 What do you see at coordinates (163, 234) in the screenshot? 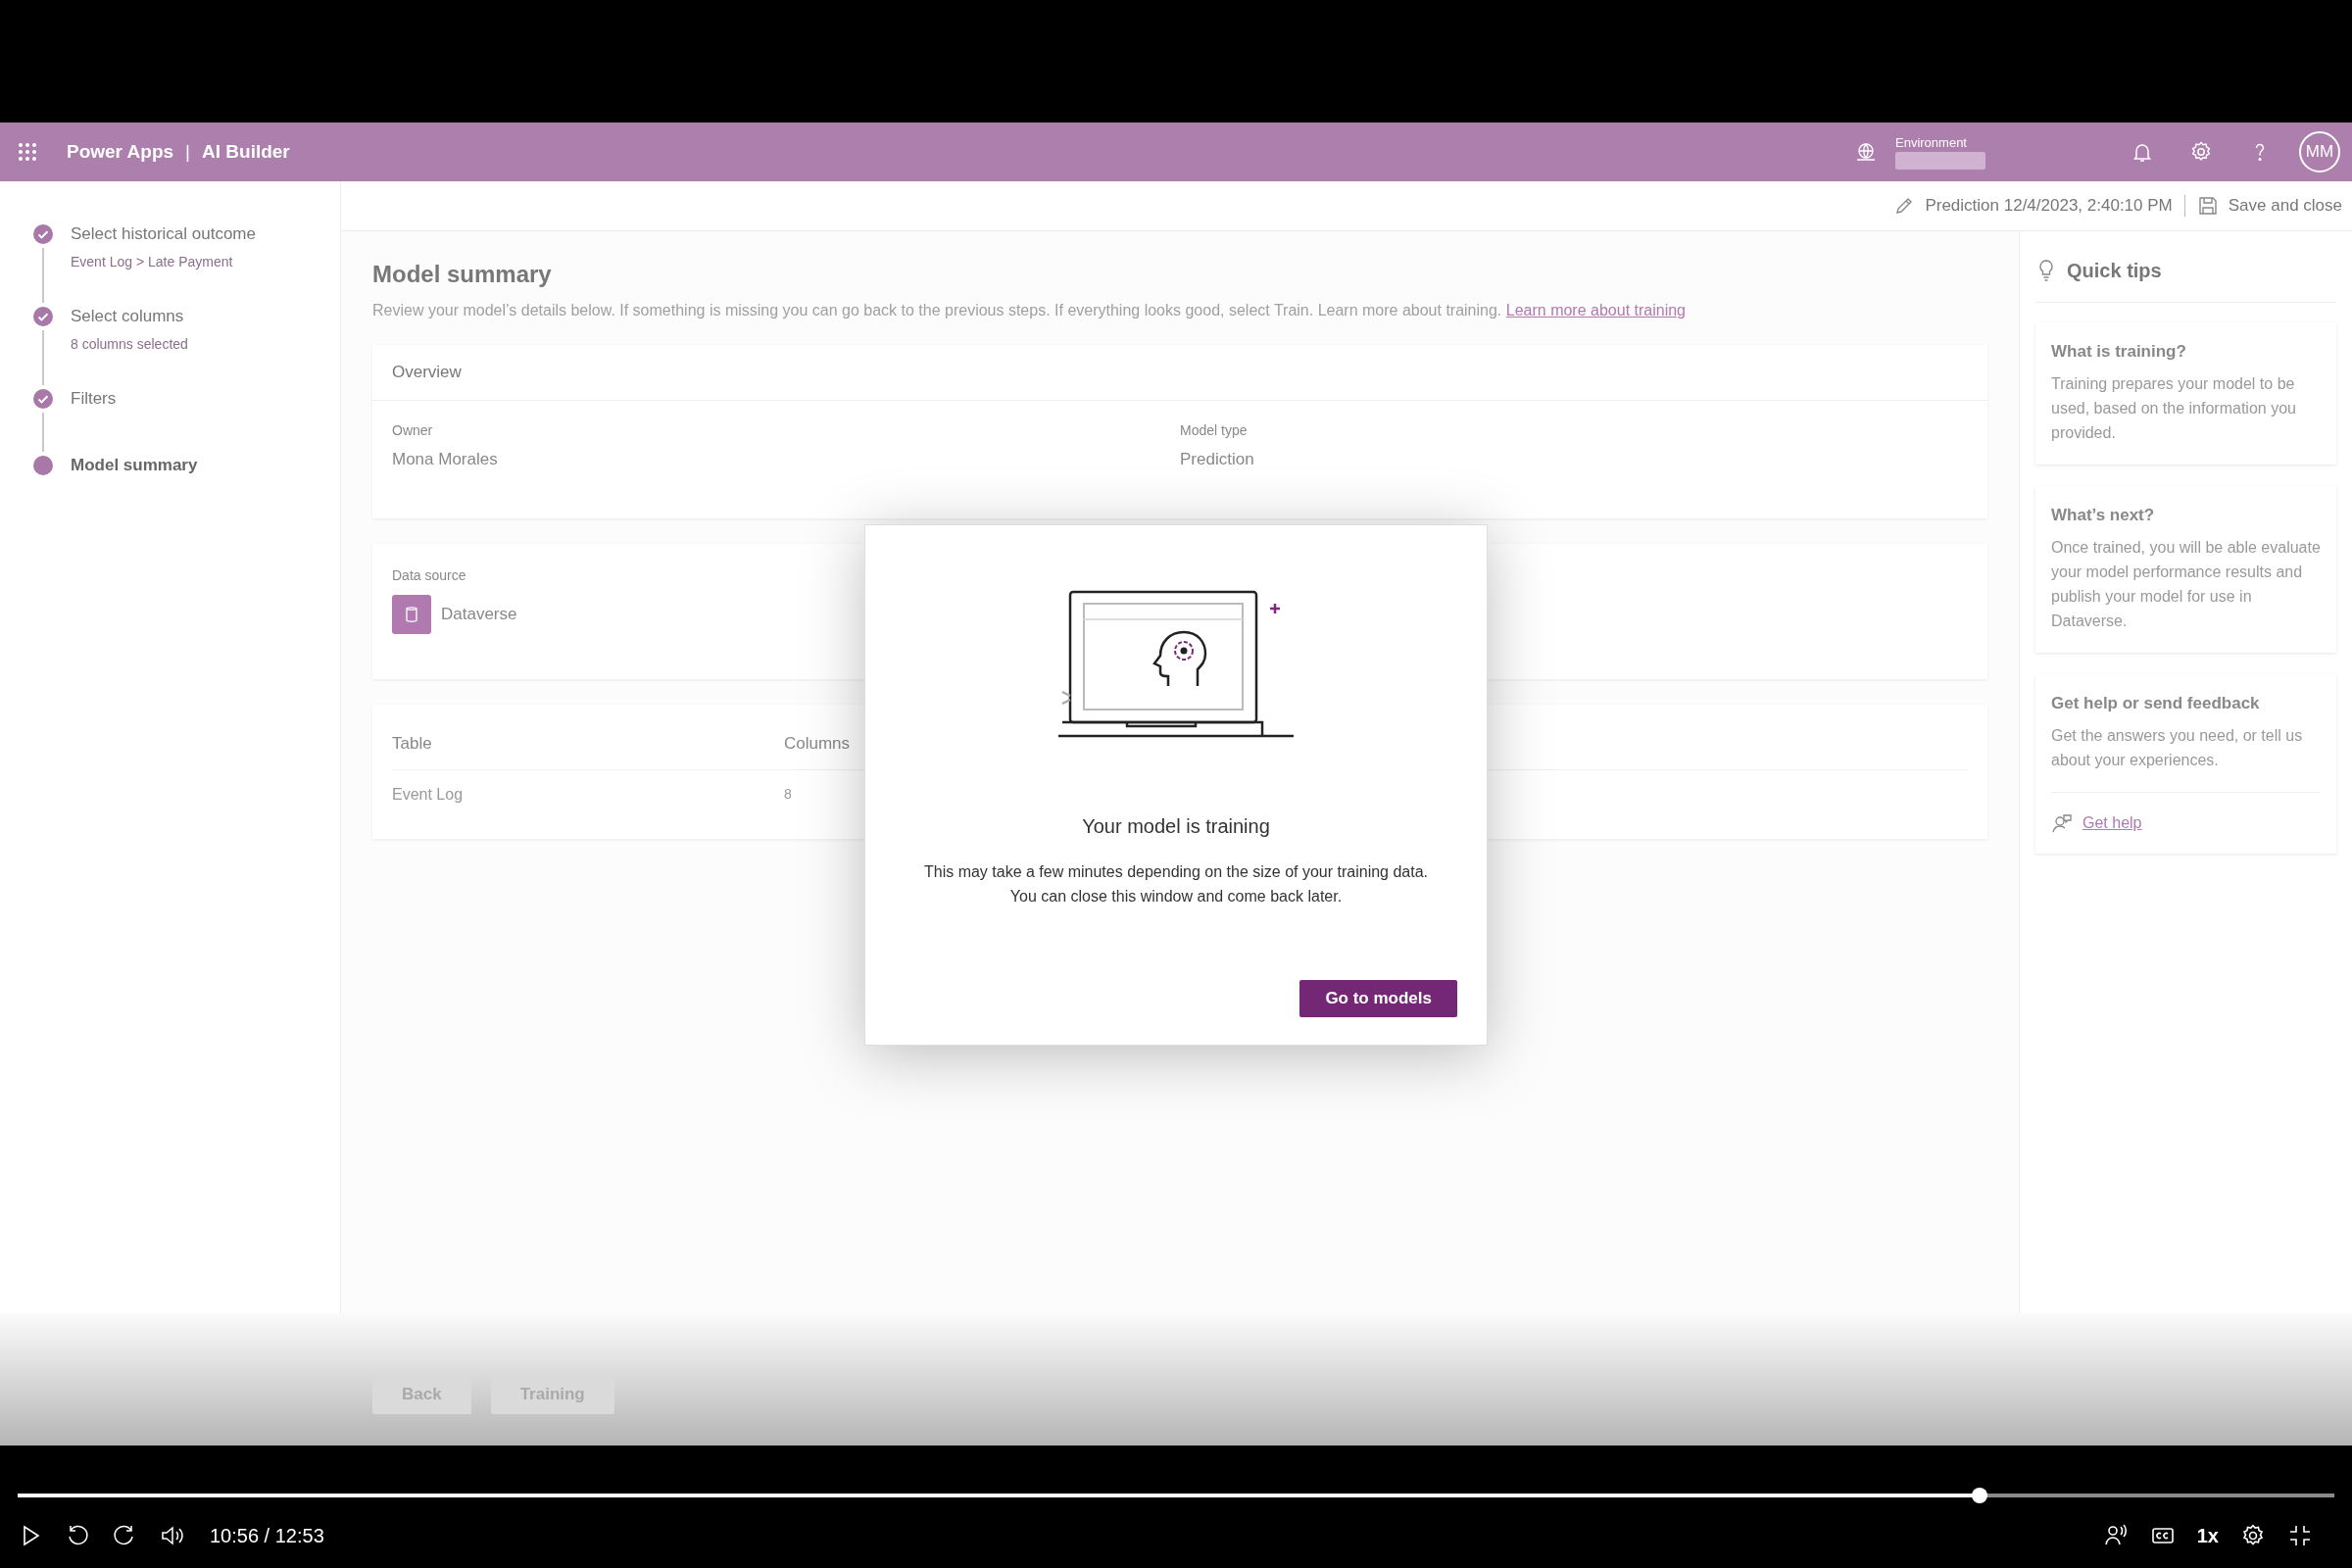
I see `step-label: Select historical outcome` at bounding box center [163, 234].